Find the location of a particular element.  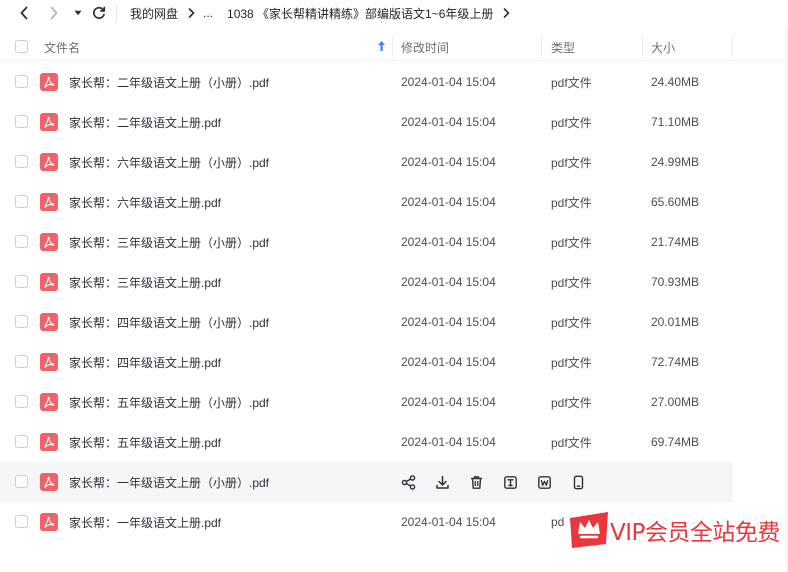

download-icon is located at coordinates (442, 482).